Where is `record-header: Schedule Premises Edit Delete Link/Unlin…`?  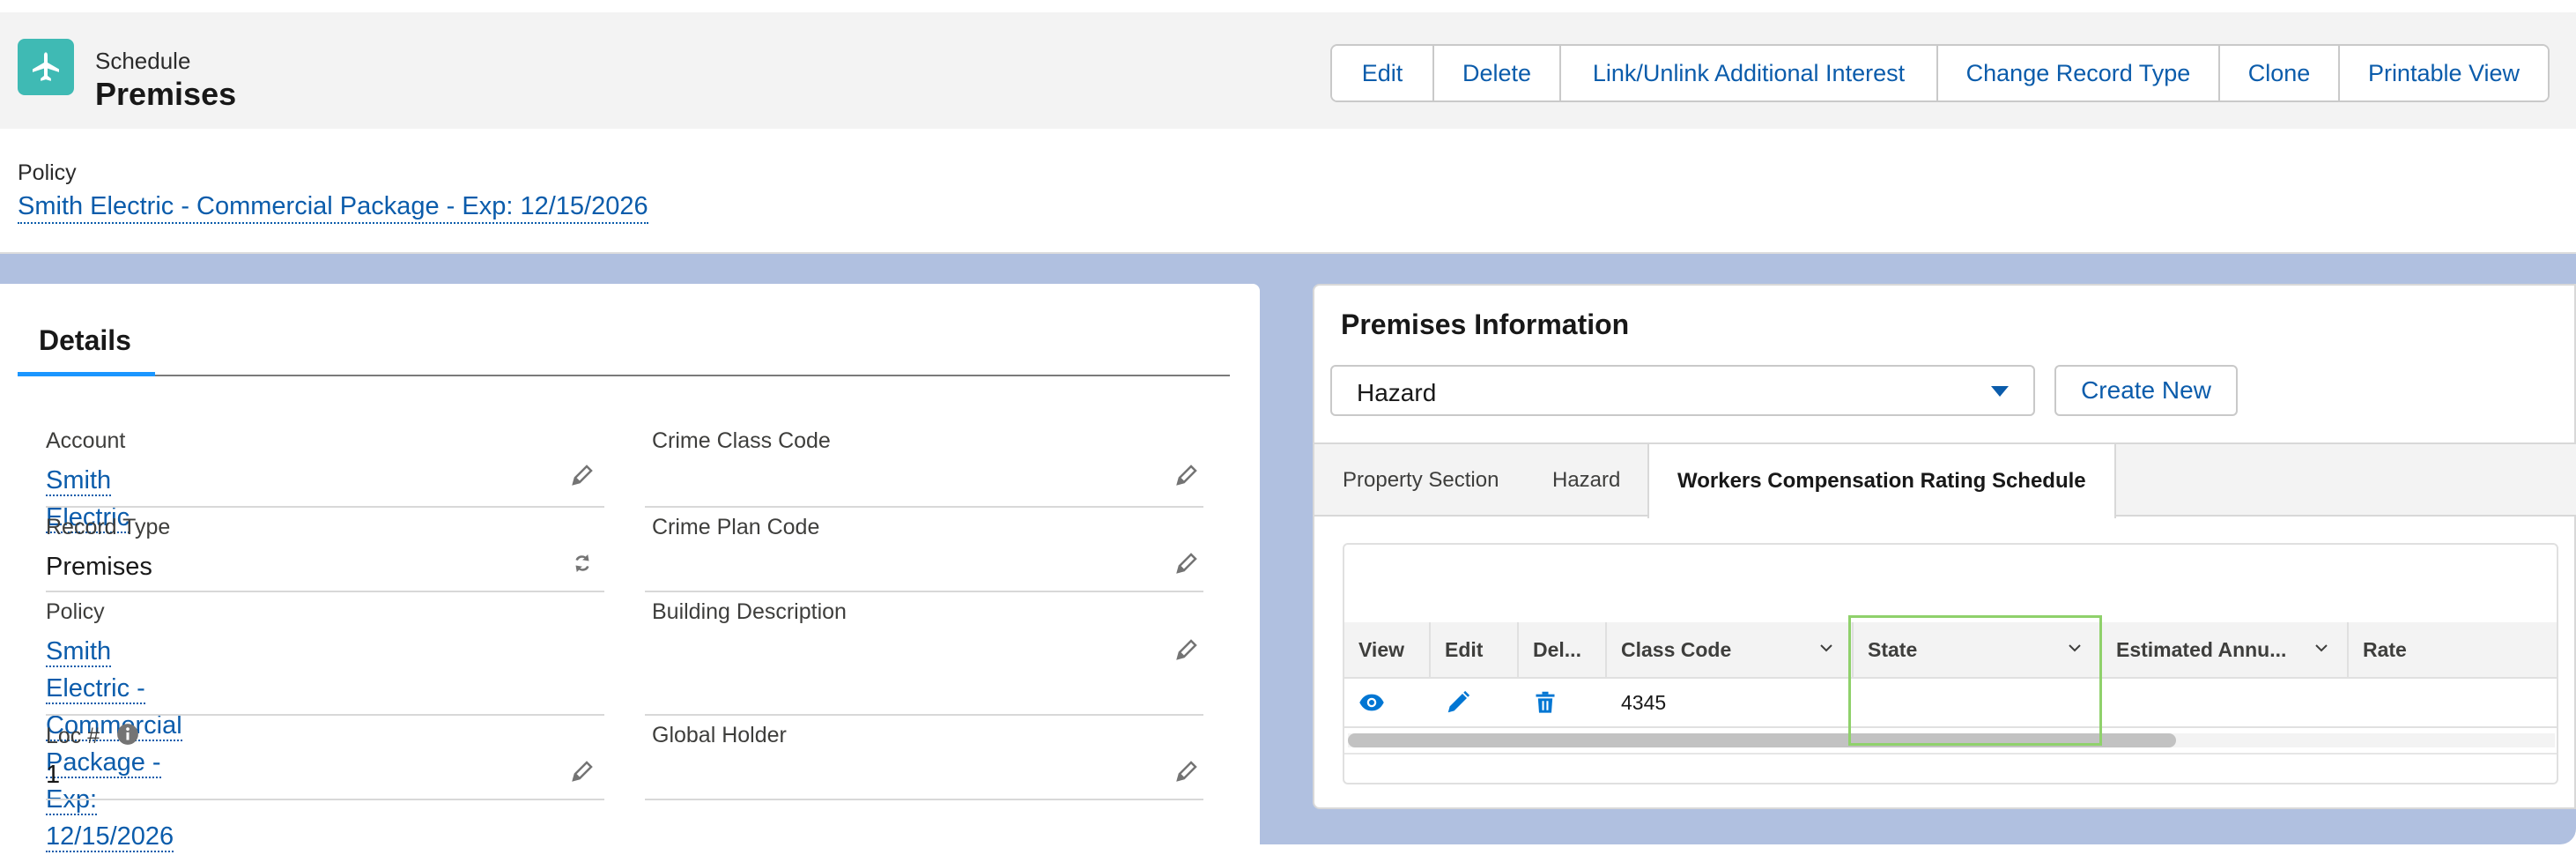
record-header: Schedule Premises Edit Delete Link/Unlin… is located at coordinates (1288, 70).